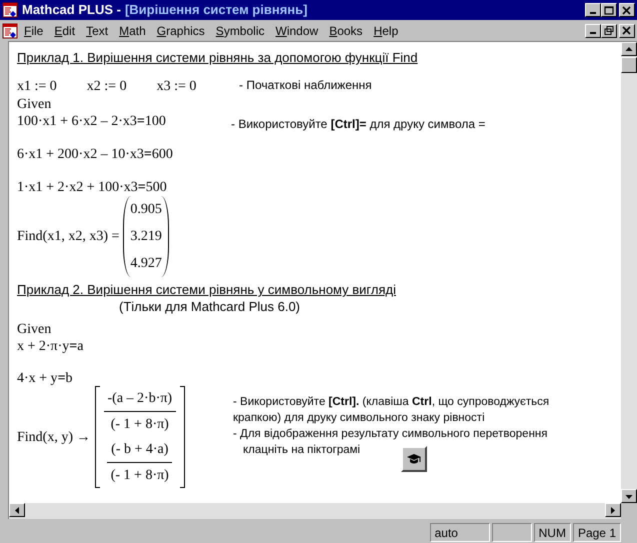  Describe the element at coordinates (64, 31) in the screenshot. I see `menu-item: Edit` at that location.